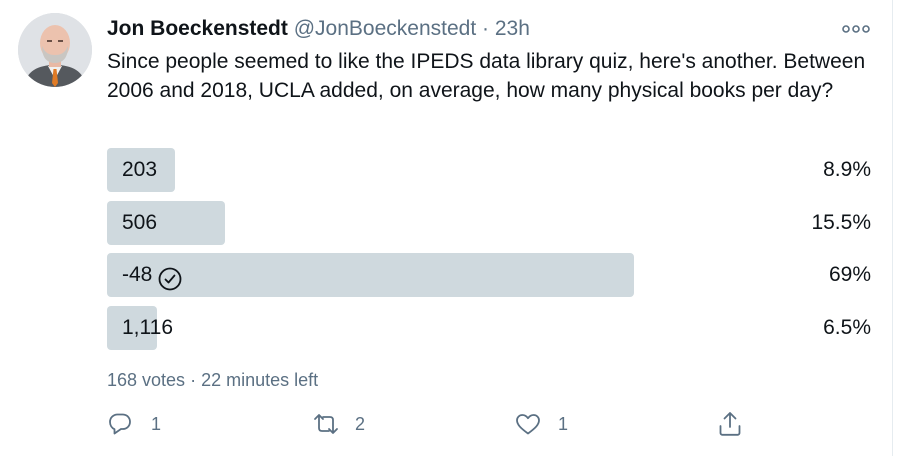 The height and width of the screenshot is (456, 900). What do you see at coordinates (512, 28) in the screenshot?
I see `tweet-time: 23h` at bounding box center [512, 28].